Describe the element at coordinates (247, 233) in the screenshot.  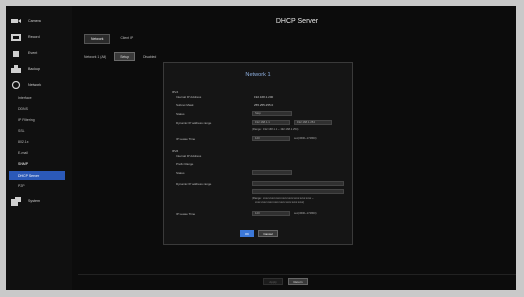
I see `ok-button: OK` at that location.